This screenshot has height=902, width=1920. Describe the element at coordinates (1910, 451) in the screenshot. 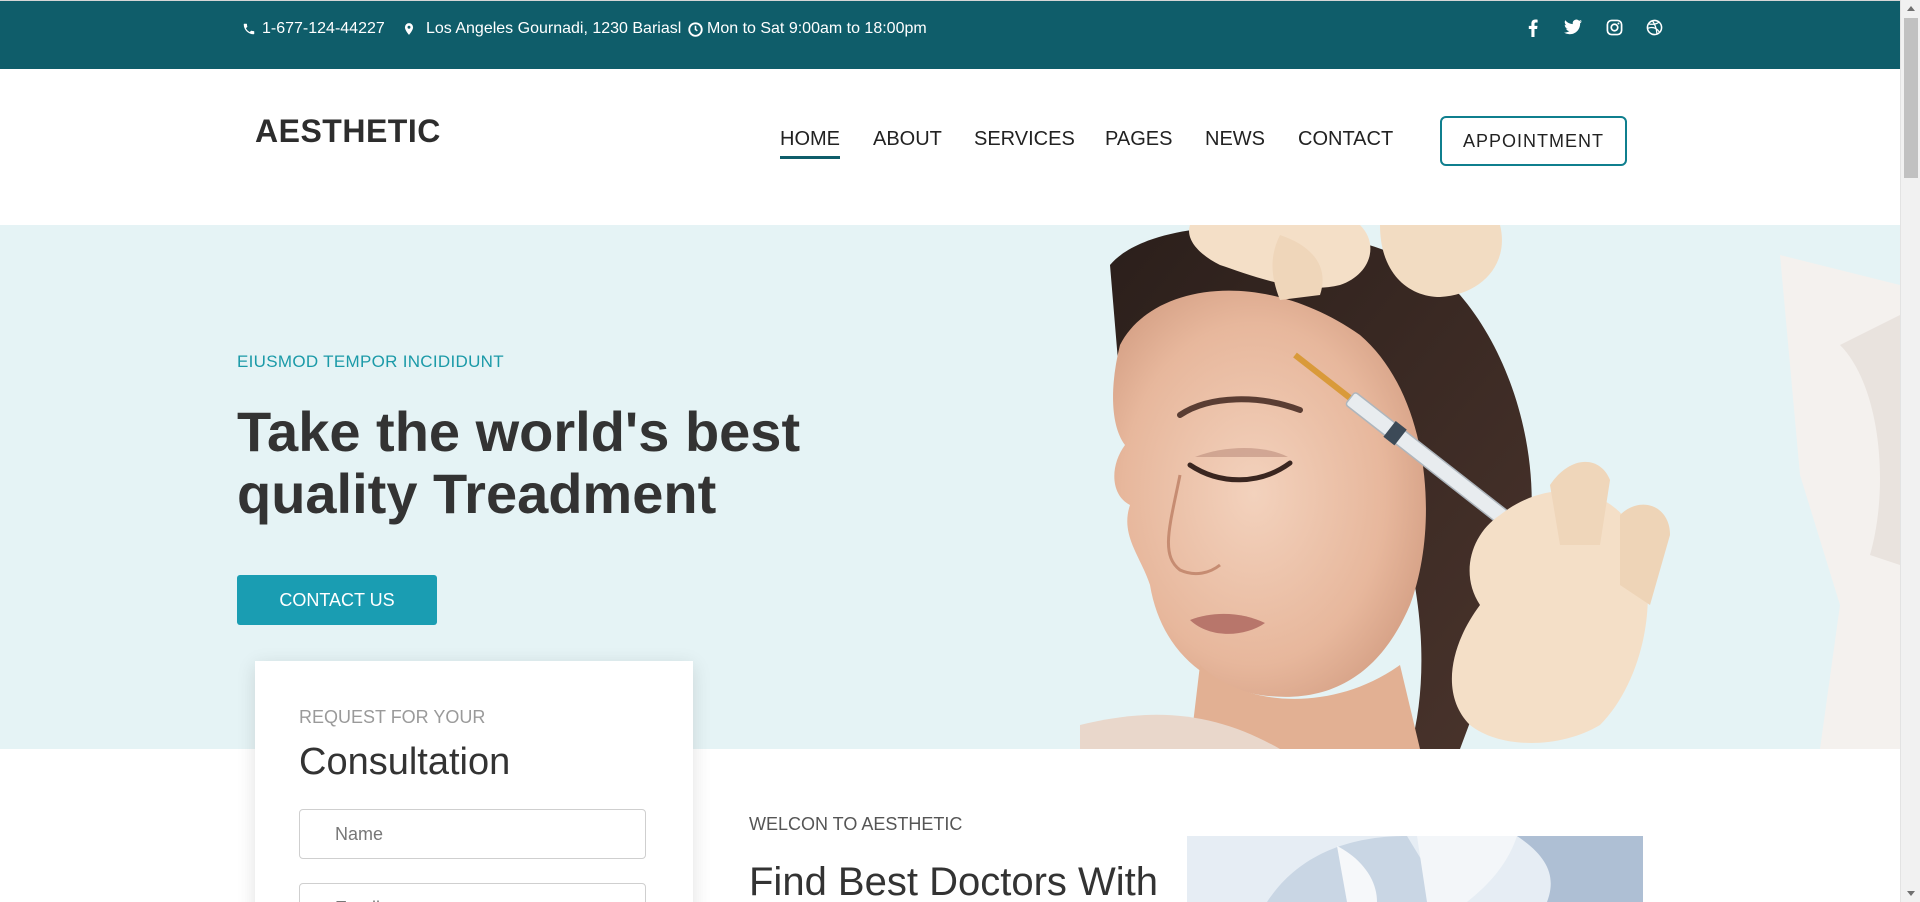

I see `page-scrollbar` at that location.